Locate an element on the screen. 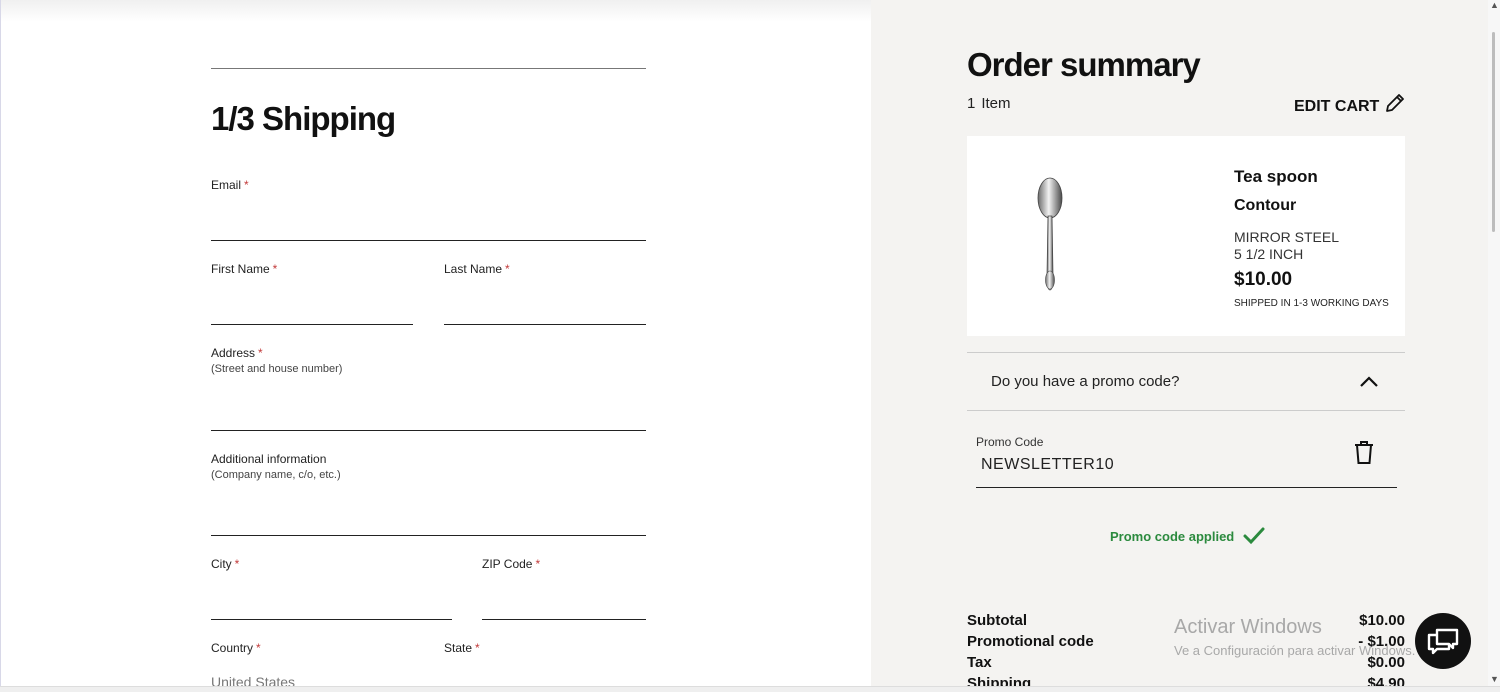 This screenshot has width=1500, height=692. last-name-underline is located at coordinates (545, 324).